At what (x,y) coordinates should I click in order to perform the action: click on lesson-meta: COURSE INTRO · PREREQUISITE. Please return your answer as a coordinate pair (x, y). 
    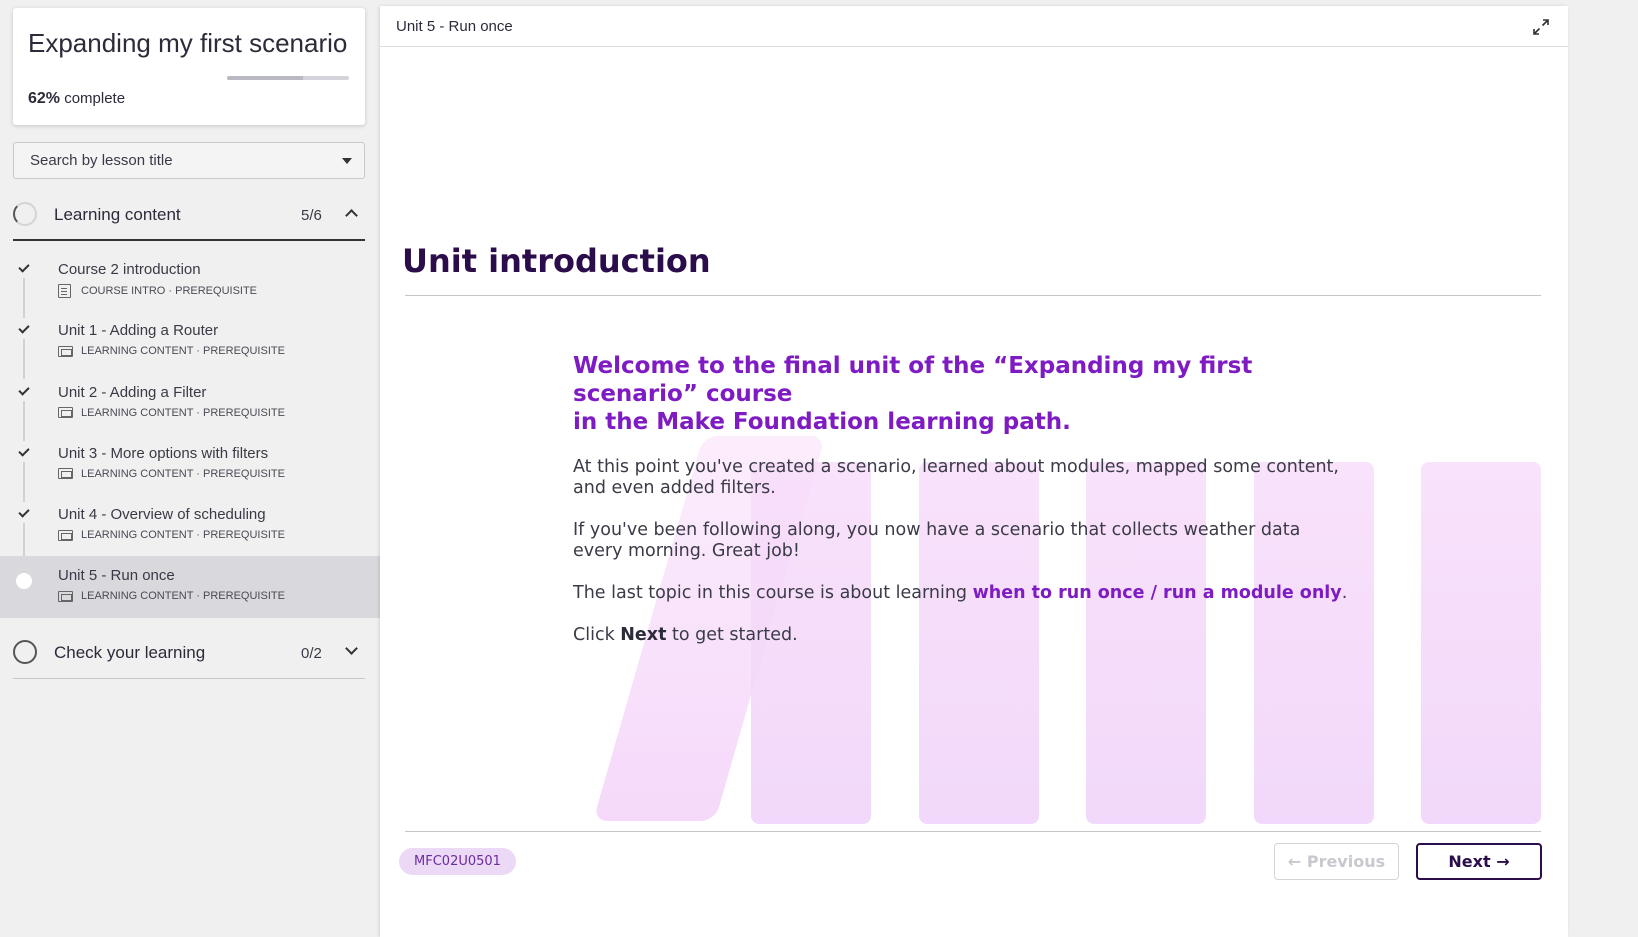
    Looking at the image, I should click on (157, 291).